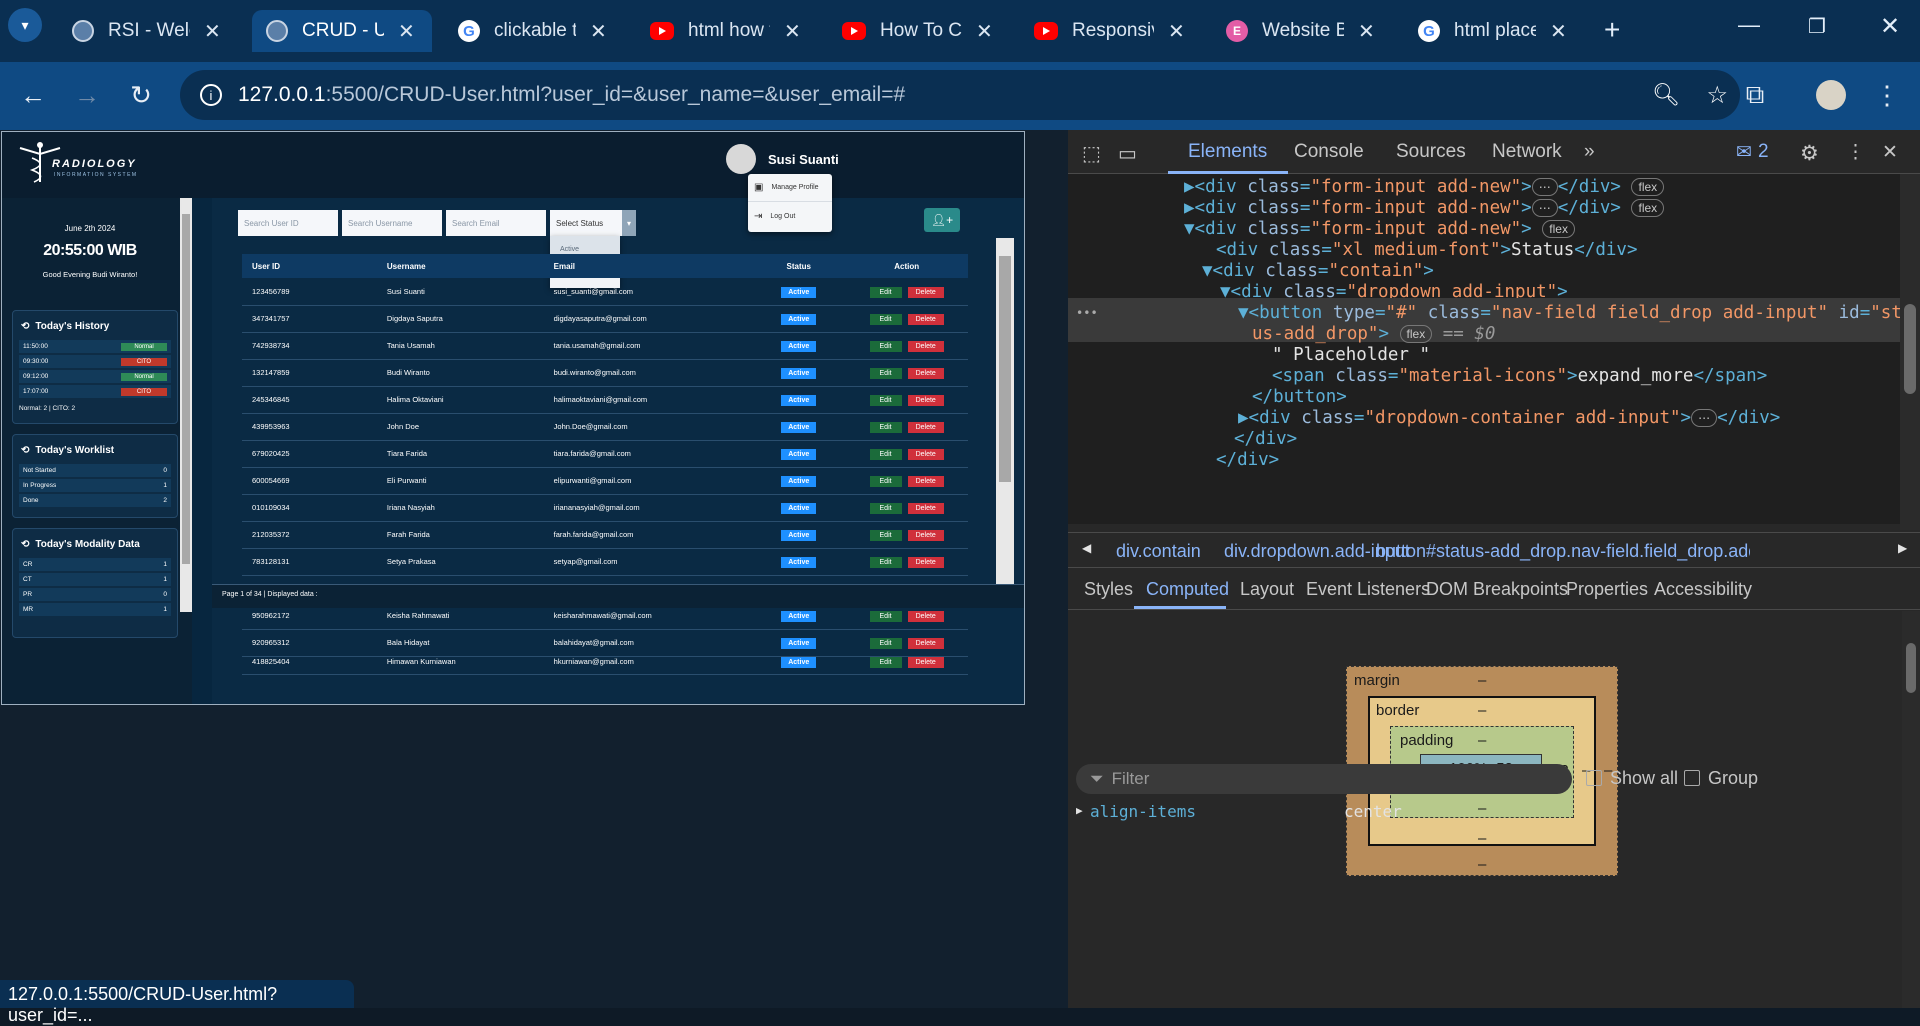  What do you see at coordinates (1247, 460) in the screenshot?
I see `dom-node: </div>` at bounding box center [1247, 460].